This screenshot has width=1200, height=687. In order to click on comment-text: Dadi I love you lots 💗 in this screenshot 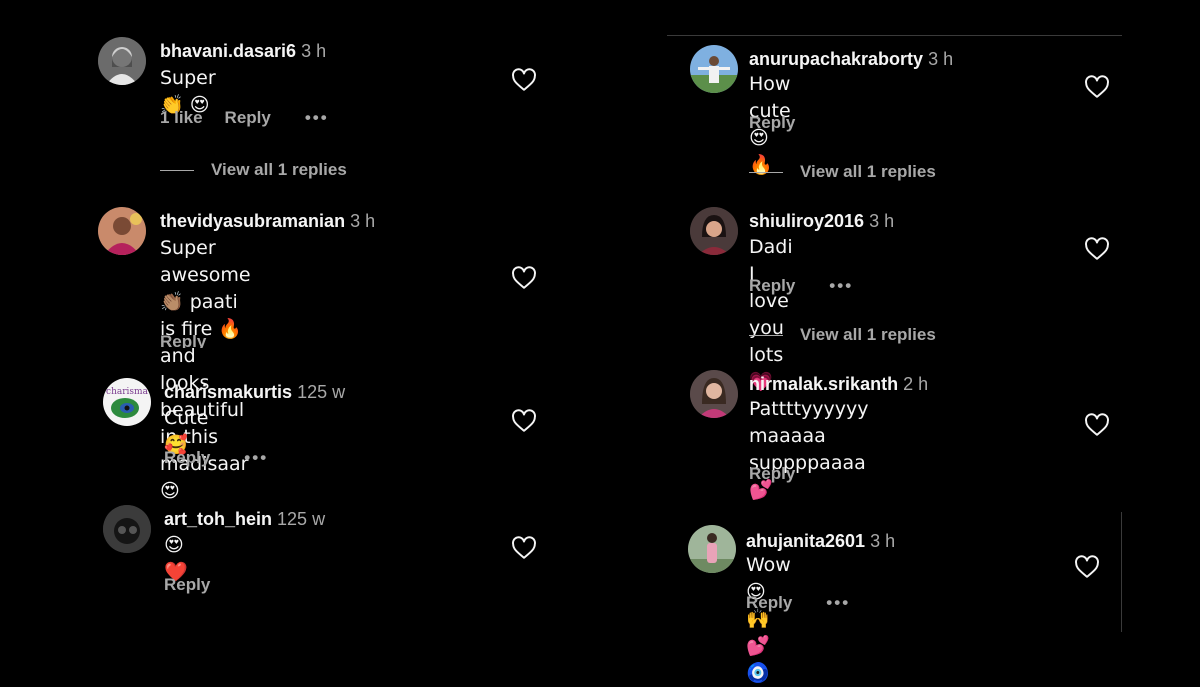, I will do `click(771, 314)`.